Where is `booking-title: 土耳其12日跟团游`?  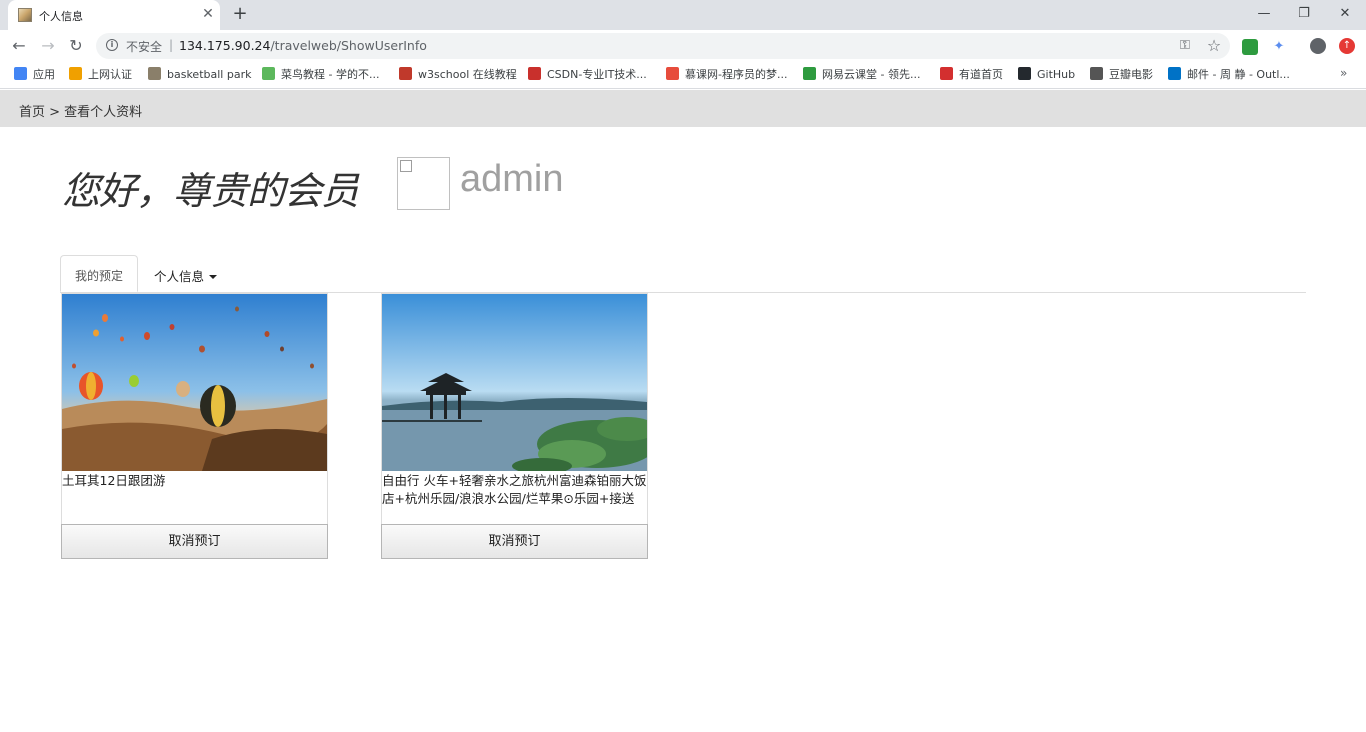
booking-title: 土耳其12日跟团游 is located at coordinates (194, 481).